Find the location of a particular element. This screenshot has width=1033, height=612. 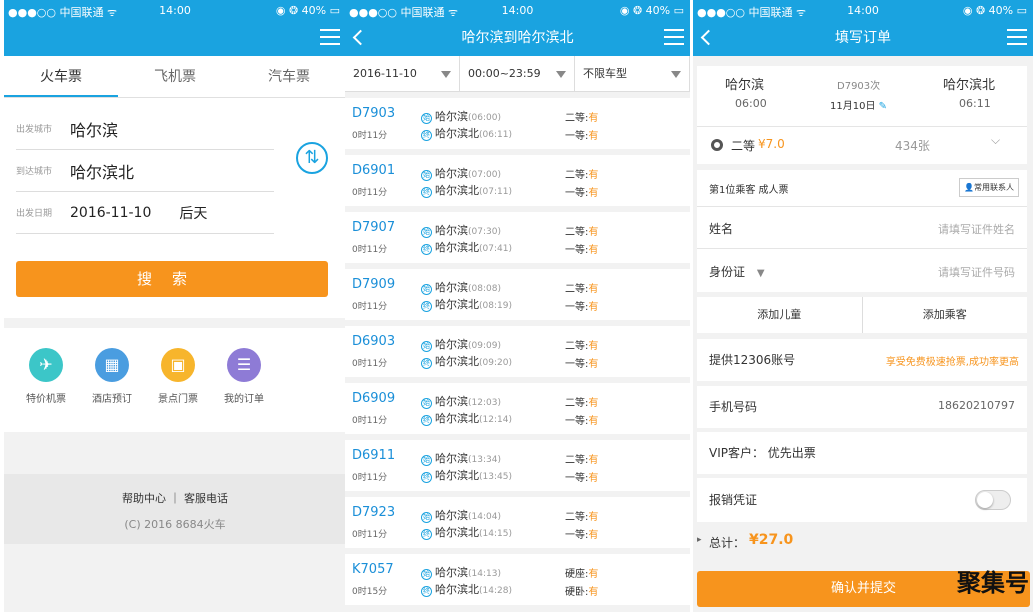

add-bar: 添加儿童 添加乘客 is located at coordinates (862, 315).